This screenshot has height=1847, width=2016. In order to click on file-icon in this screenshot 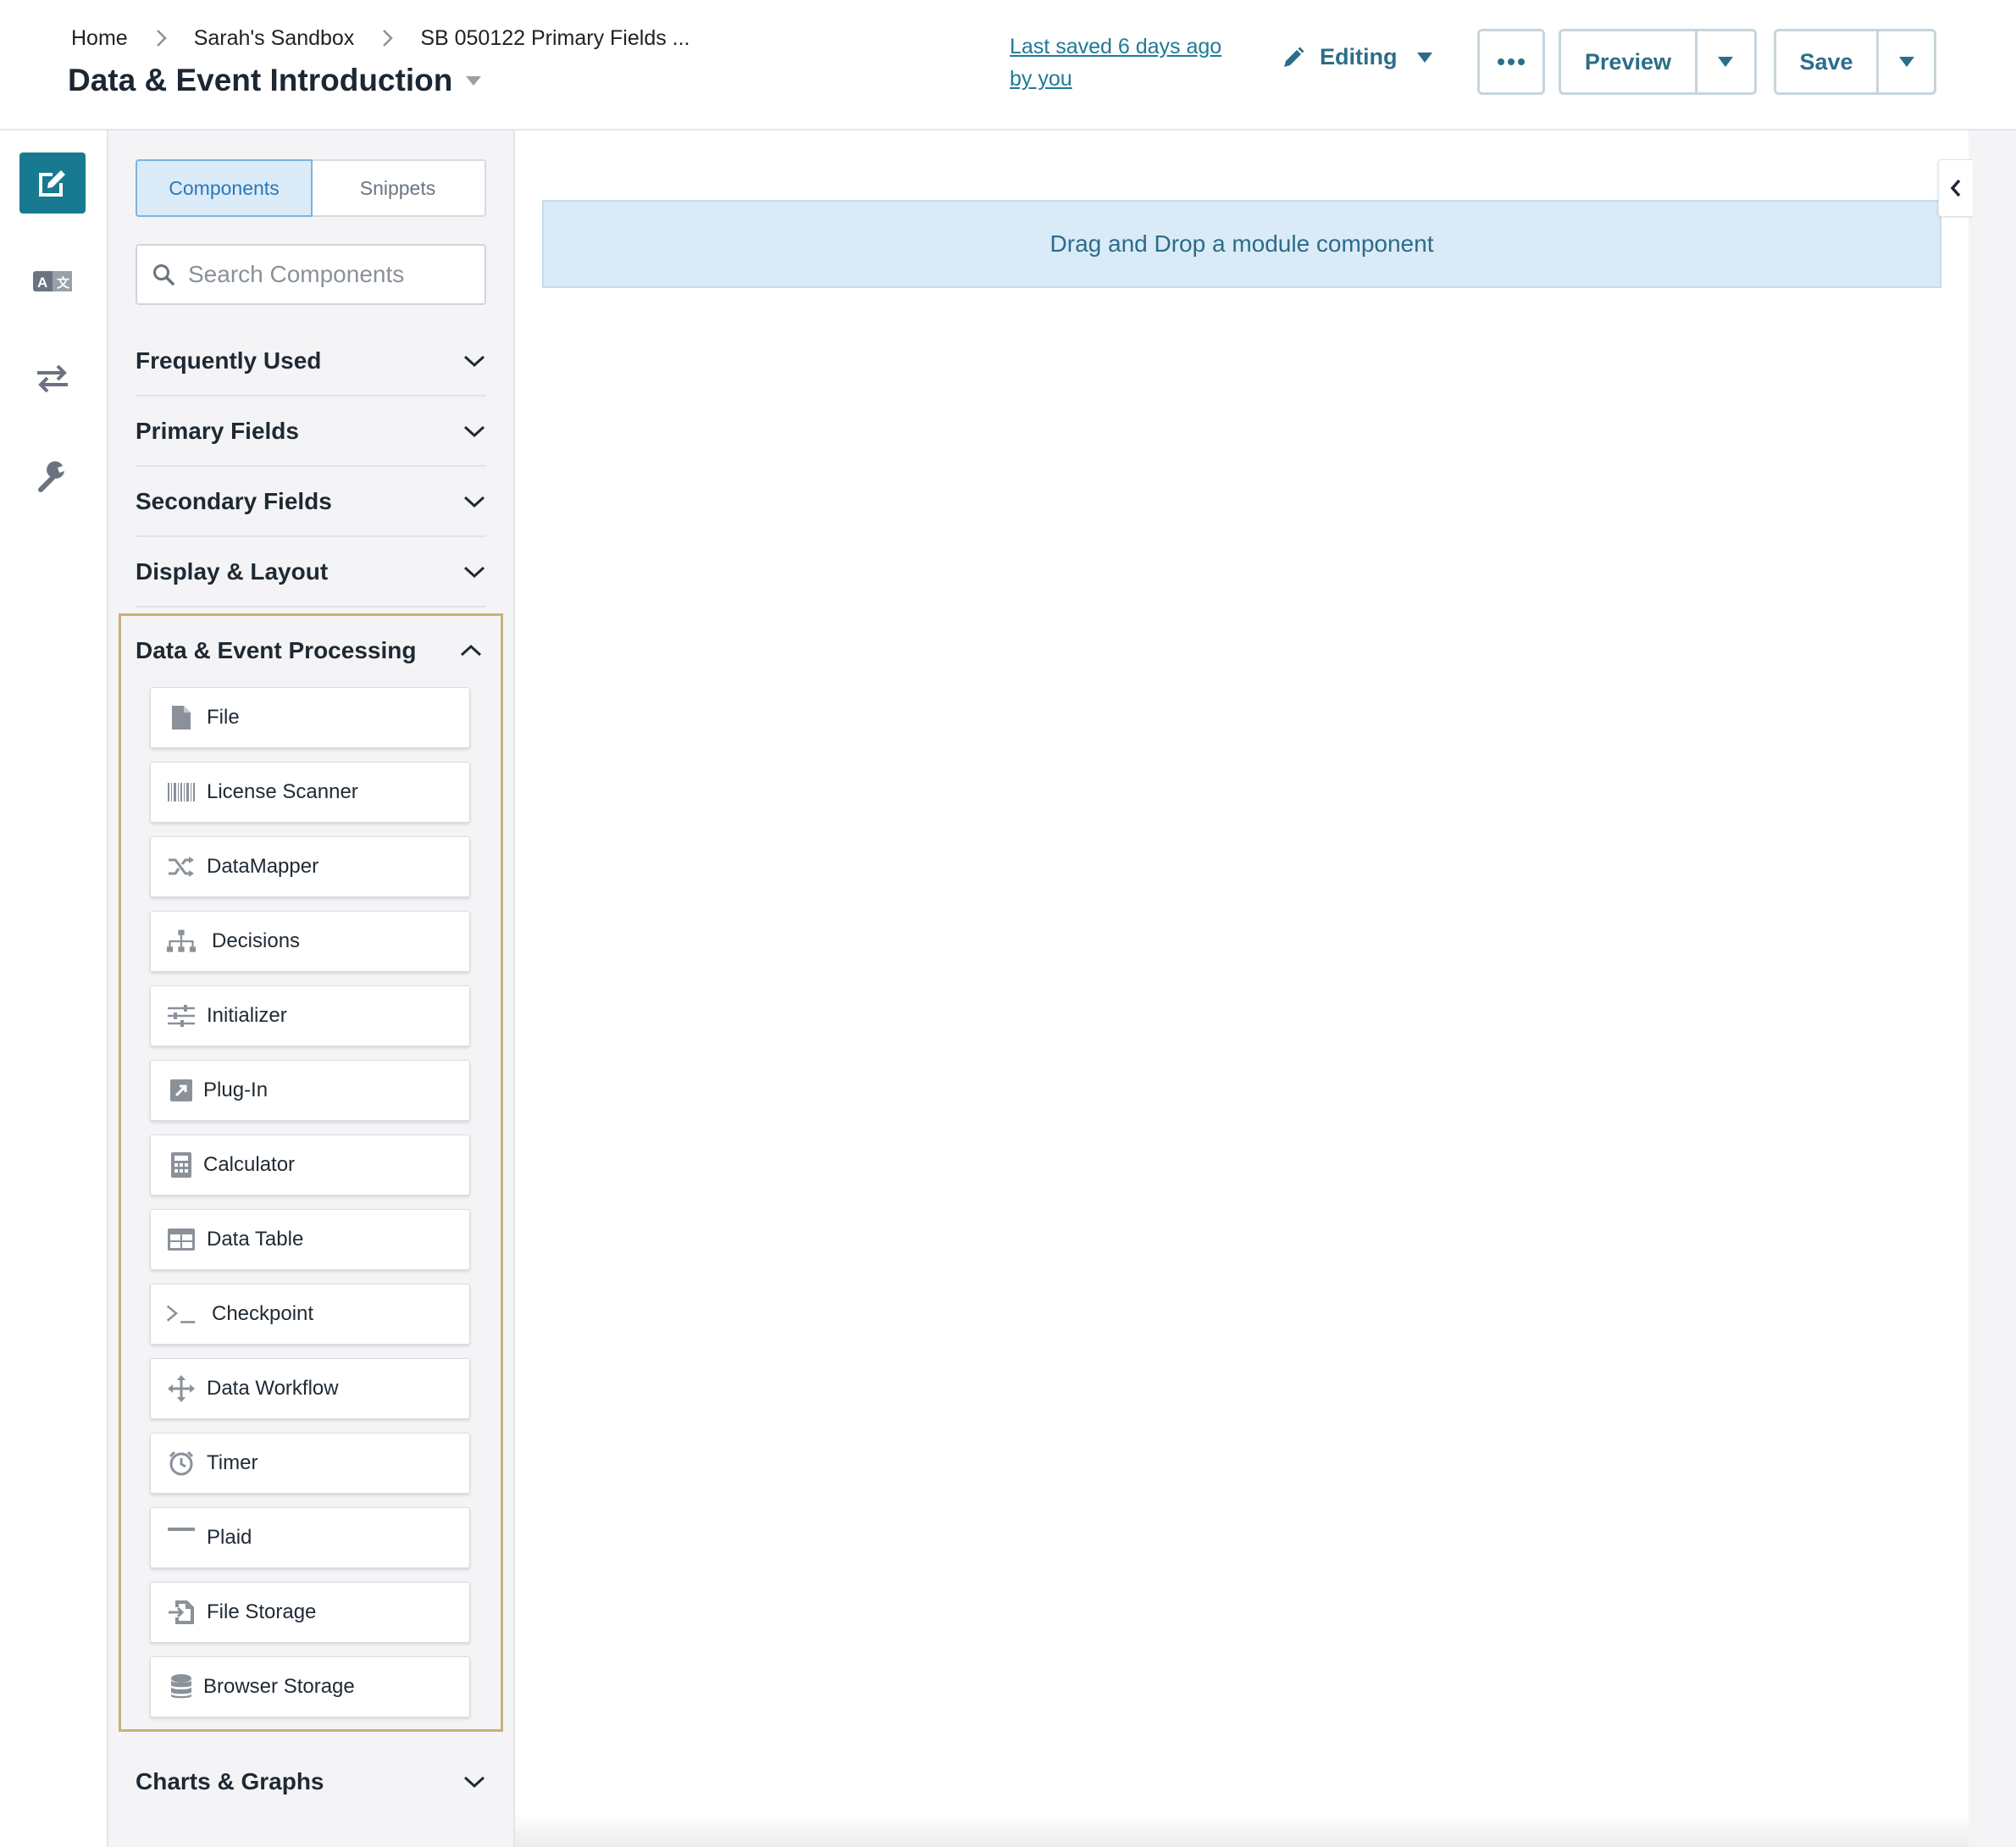, I will do `click(181, 717)`.